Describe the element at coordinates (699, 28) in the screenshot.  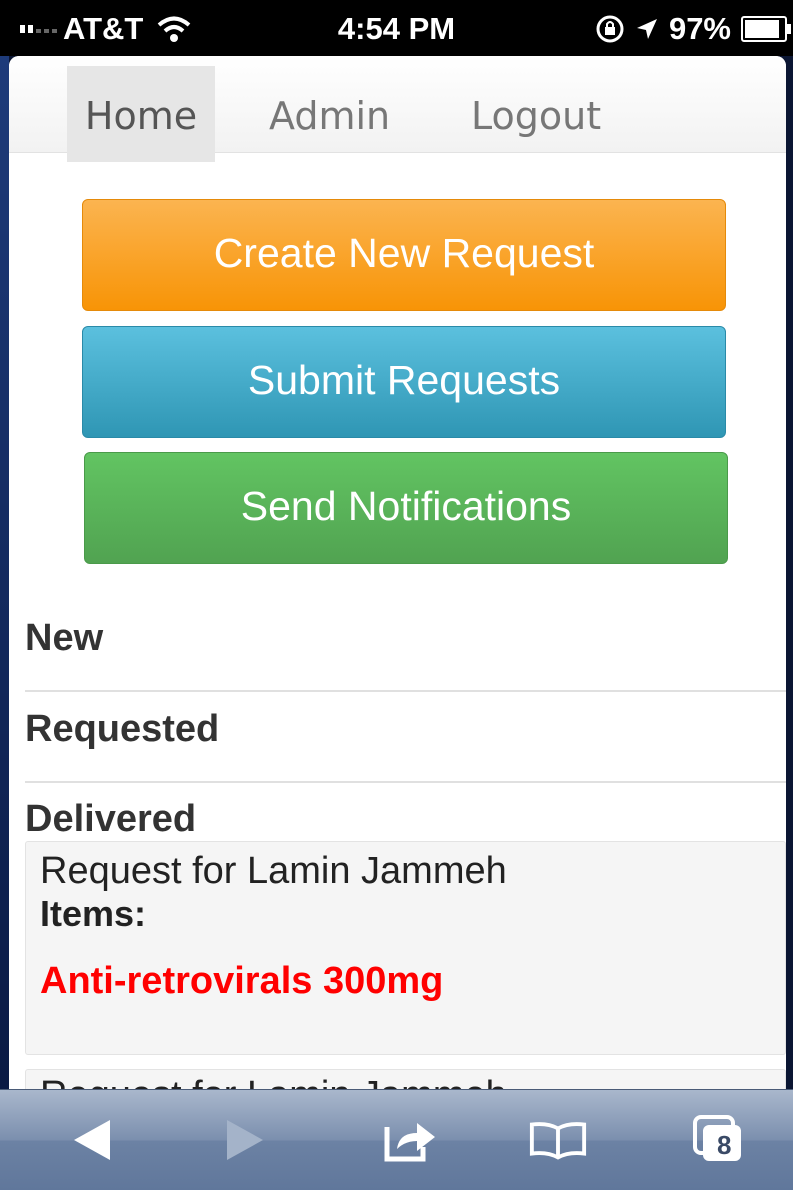
I see `battery-percent: 97%` at that location.